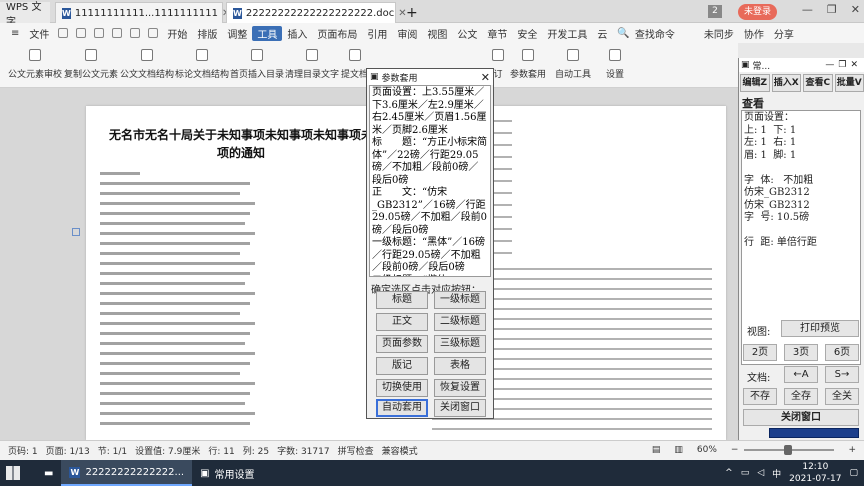 The height and width of the screenshot is (486, 864). I want to click on new-tab-button: +, so click(412, 12).